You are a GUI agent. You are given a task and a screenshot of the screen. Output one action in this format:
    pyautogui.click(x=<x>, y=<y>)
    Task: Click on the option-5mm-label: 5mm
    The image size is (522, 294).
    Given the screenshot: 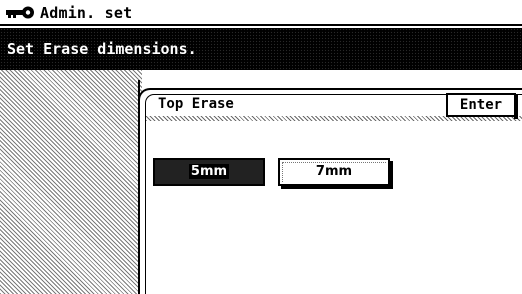 What is the action you would take?
    pyautogui.click(x=209, y=171)
    